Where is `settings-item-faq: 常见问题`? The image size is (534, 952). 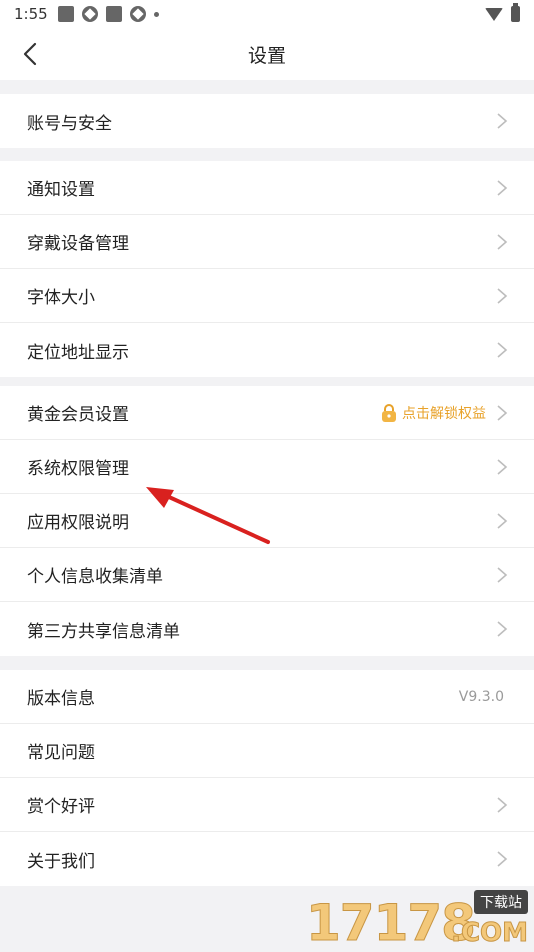 settings-item-faq: 常见问题 is located at coordinates (267, 751).